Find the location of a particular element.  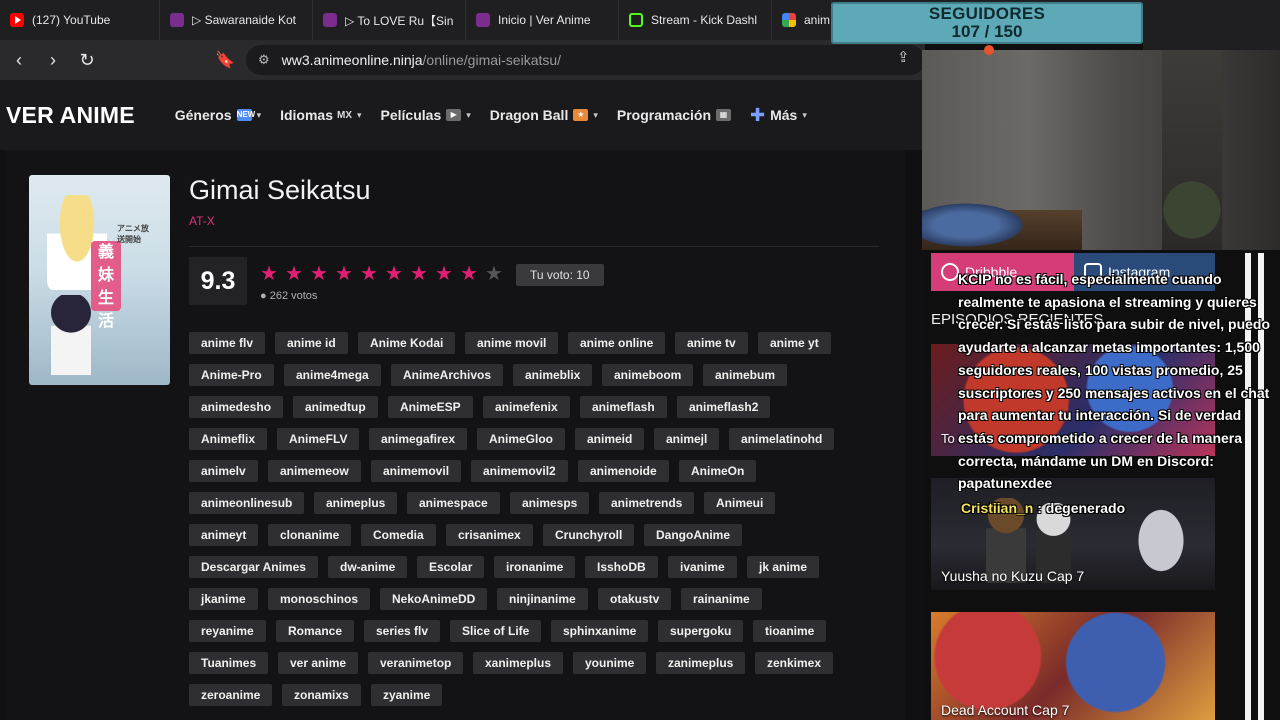

tag-chip: IsshoDB is located at coordinates (621, 567).